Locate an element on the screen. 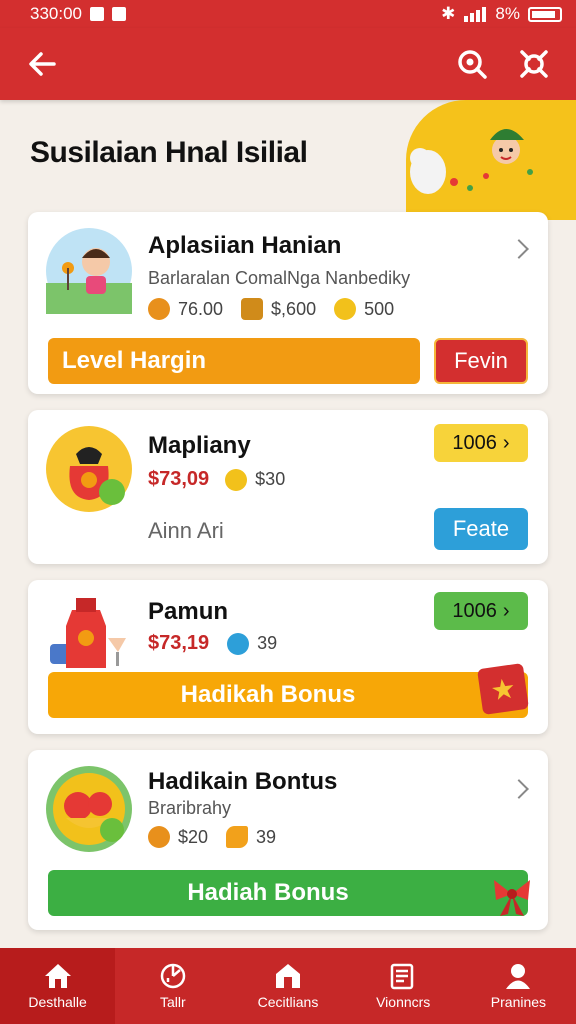 The height and width of the screenshot is (1024, 576). card-stats: $73,09 $30 is located at coordinates (216, 479).